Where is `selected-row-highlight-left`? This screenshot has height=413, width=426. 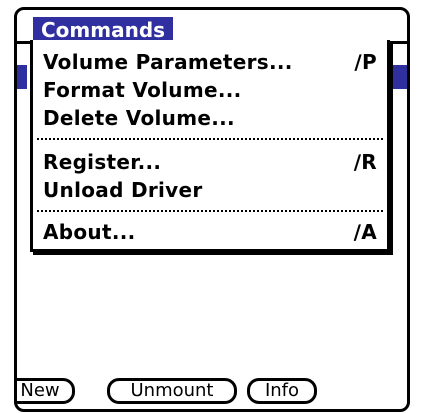 selected-row-highlight-left is located at coordinates (22, 77).